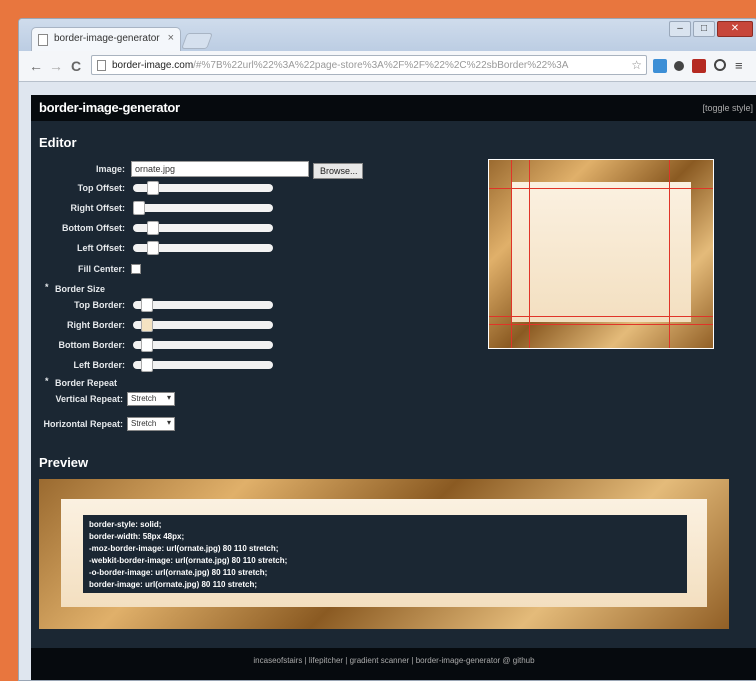  What do you see at coordinates (735, 29) in the screenshot?
I see `close-window-button: ✕` at bounding box center [735, 29].